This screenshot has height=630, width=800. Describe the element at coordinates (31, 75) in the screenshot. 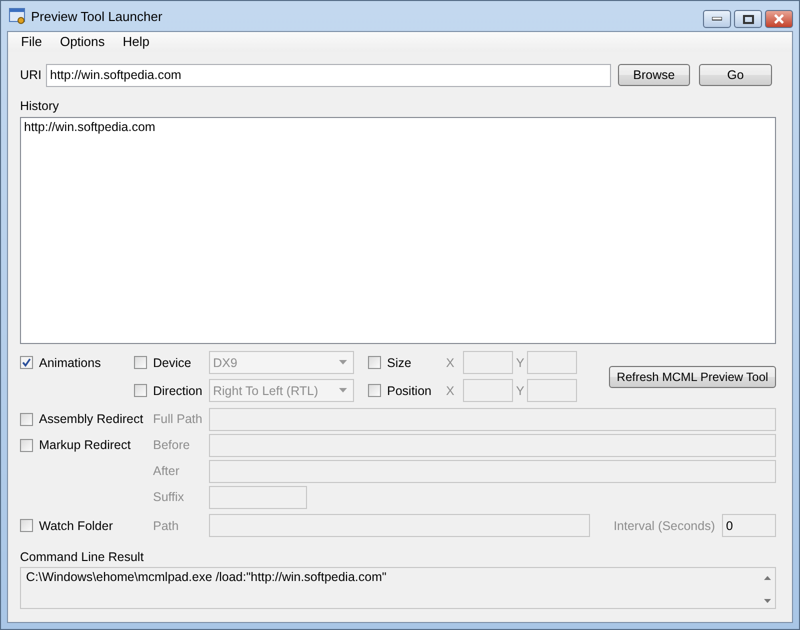

I see `uri-label: URI` at that location.